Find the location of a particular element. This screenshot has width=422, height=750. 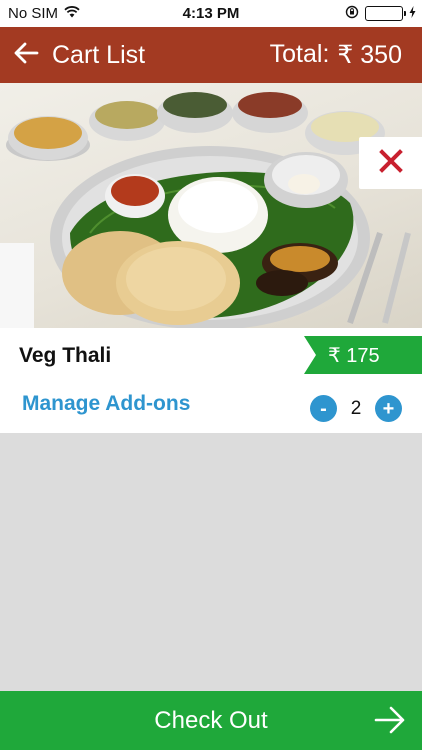

battery-icon is located at coordinates (385, 13).